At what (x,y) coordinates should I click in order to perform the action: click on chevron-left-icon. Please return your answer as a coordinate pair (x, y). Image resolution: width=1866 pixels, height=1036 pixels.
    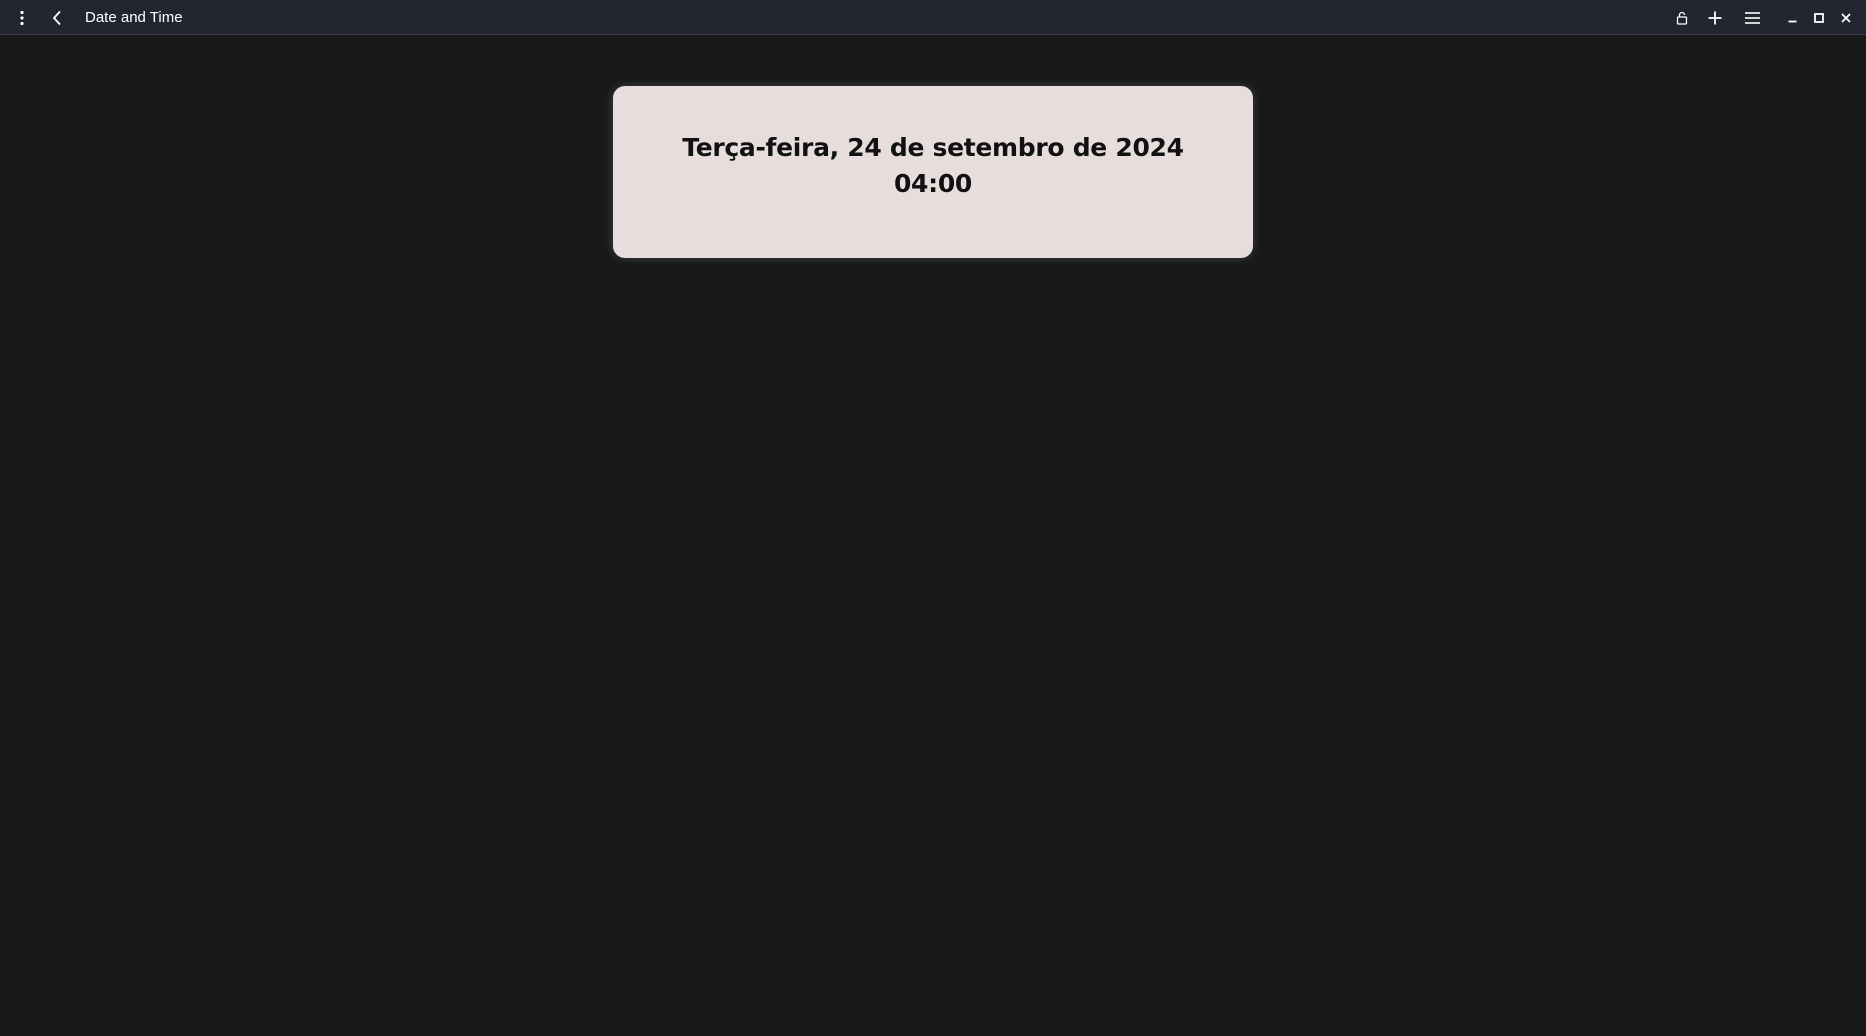
    Looking at the image, I should click on (56, 17).